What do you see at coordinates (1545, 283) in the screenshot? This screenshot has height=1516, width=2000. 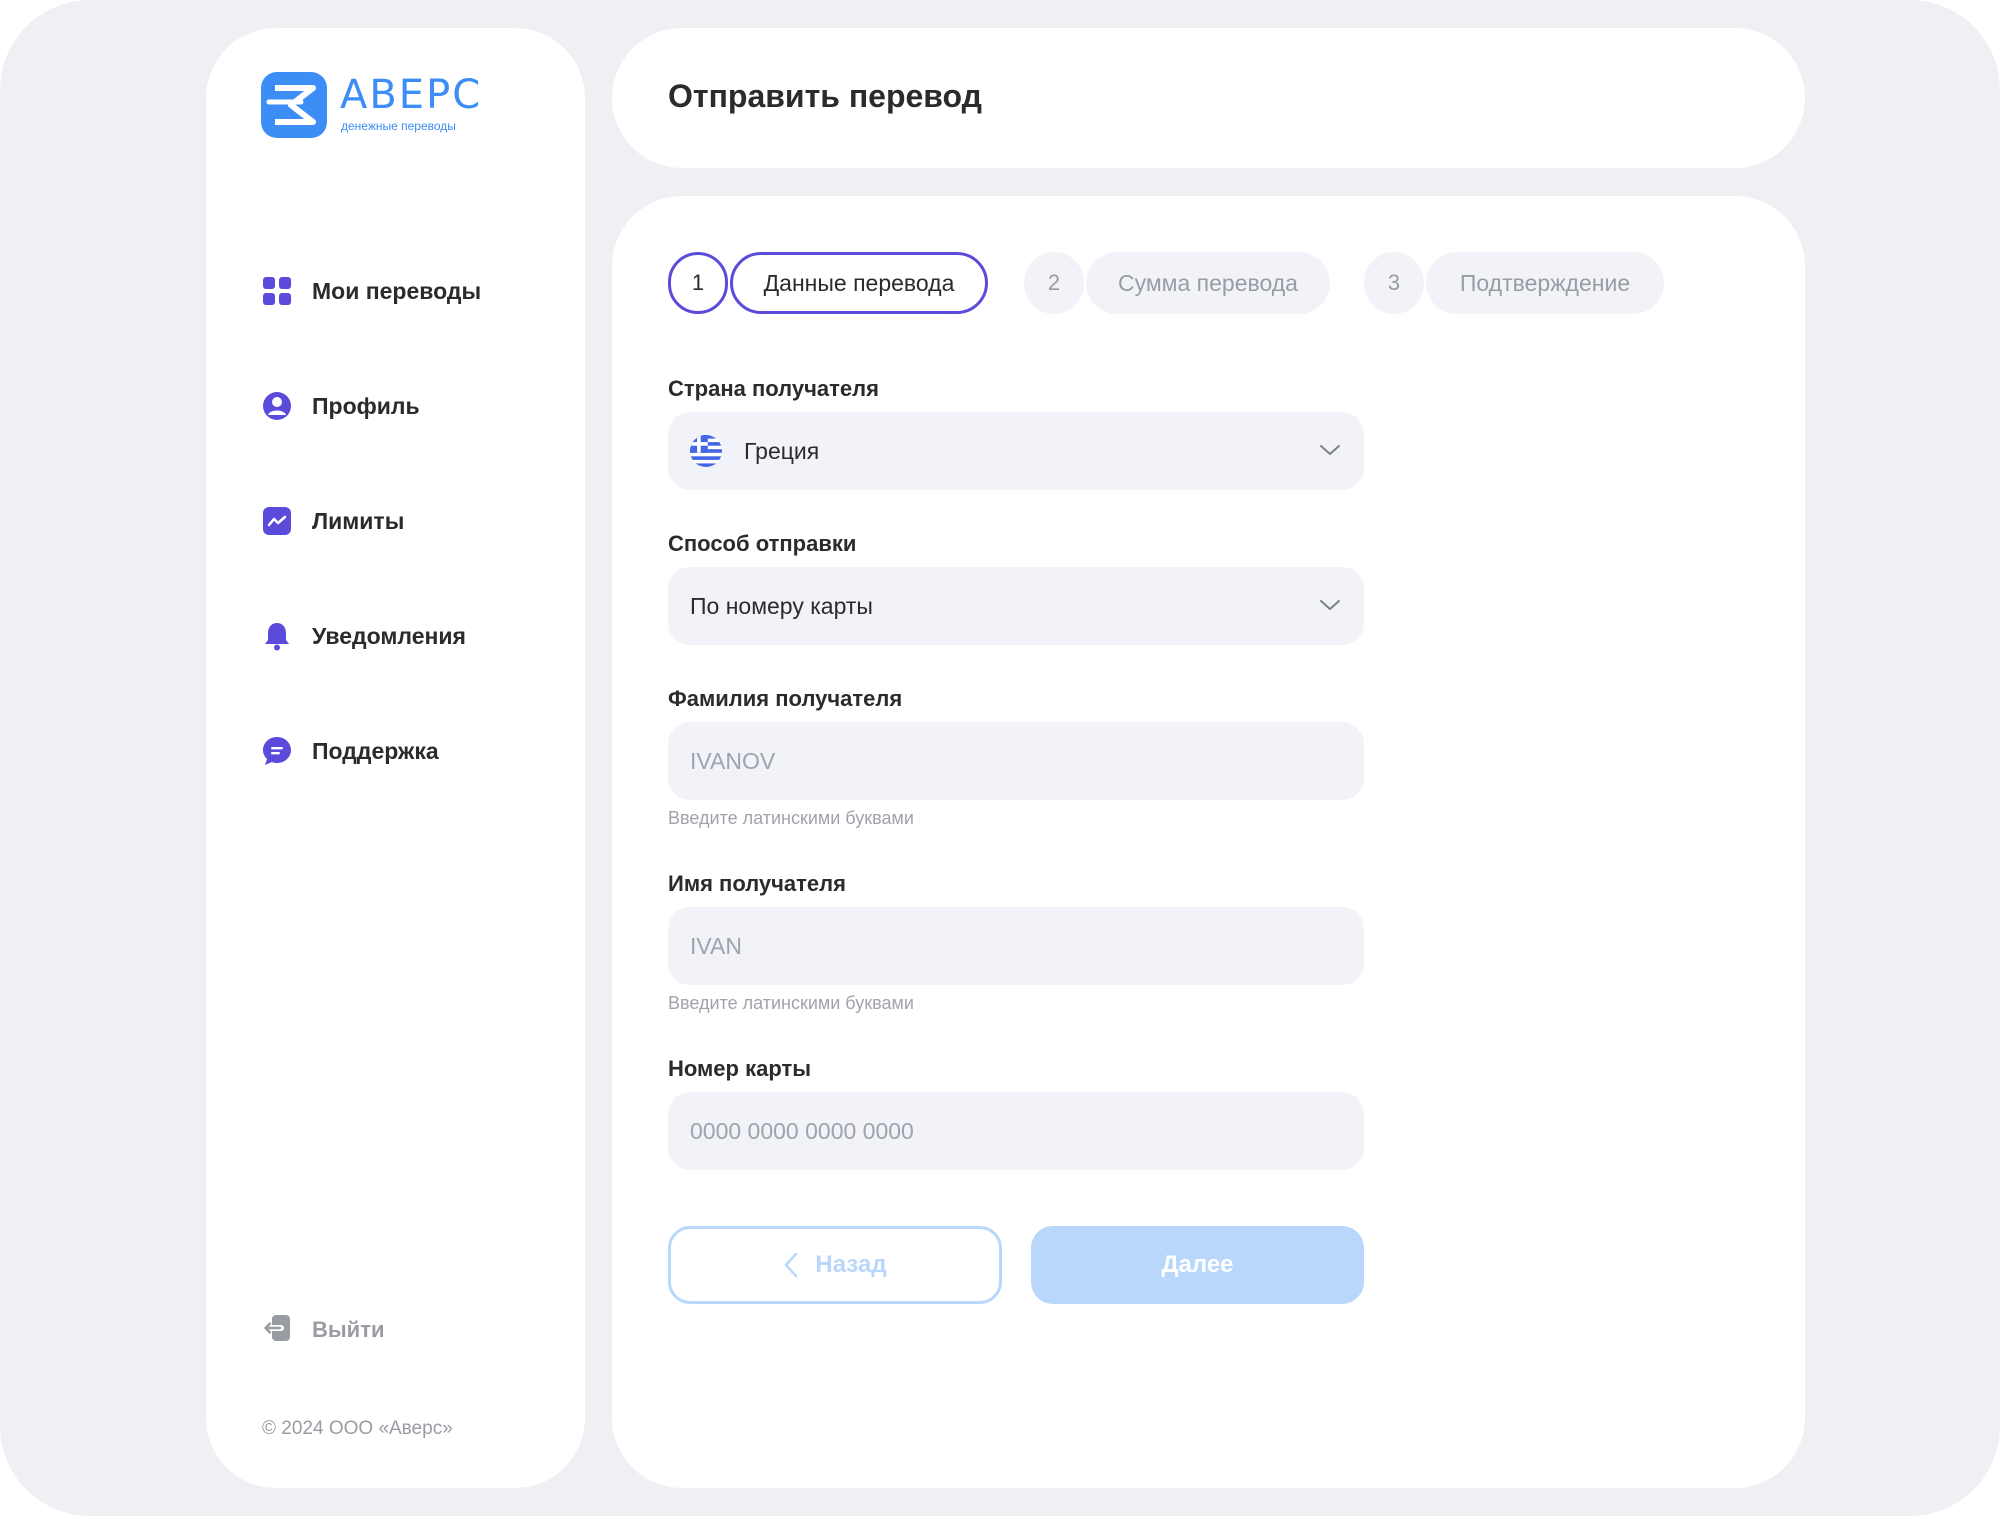 I see `step-3-label: Подтверждение` at bounding box center [1545, 283].